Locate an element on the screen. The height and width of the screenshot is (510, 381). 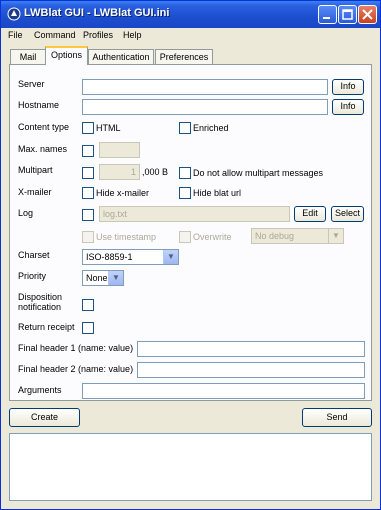
xmailer-label: X-mailer is located at coordinates (35, 192).